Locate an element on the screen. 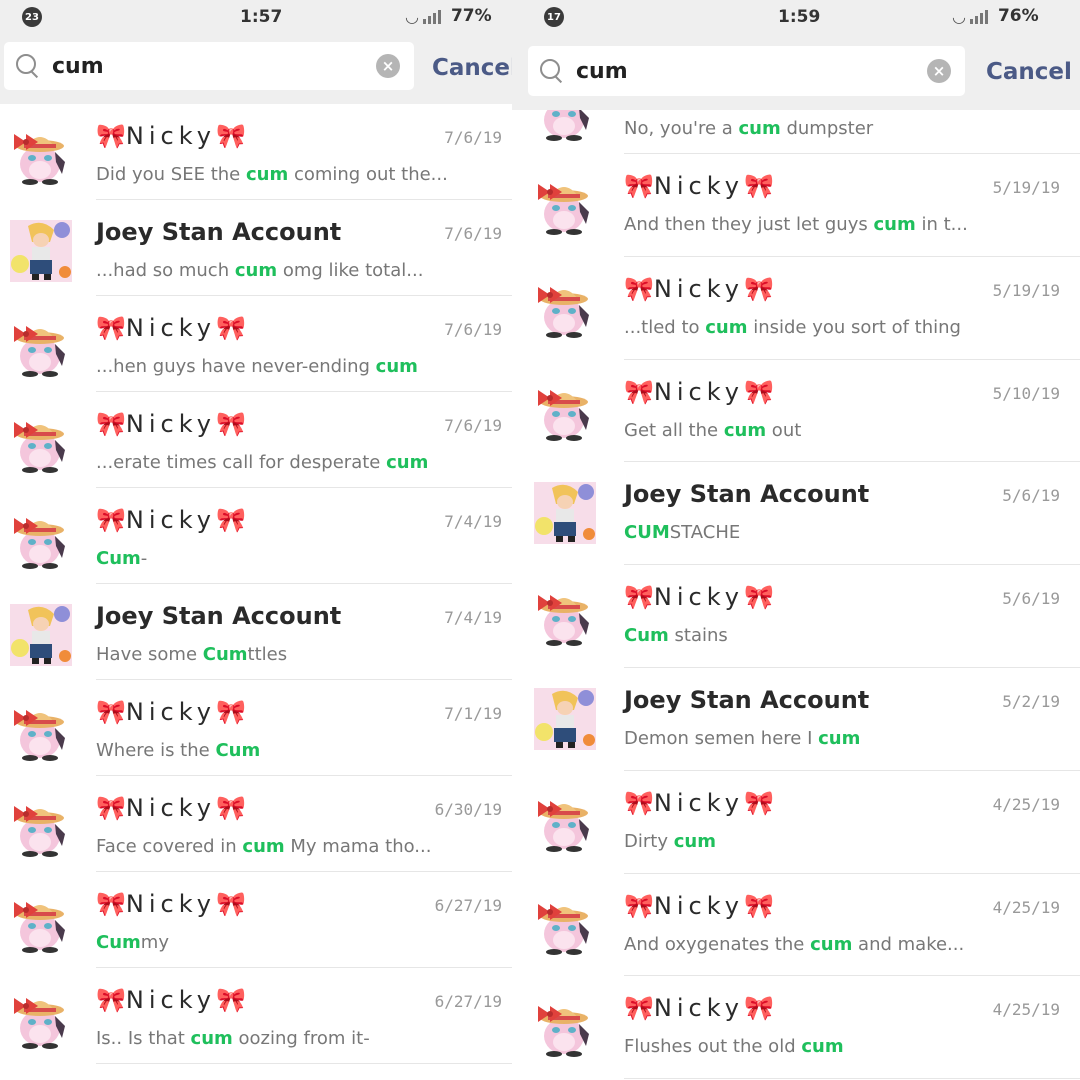  search-match-highlight: CUM is located at coordinates (647, 533).